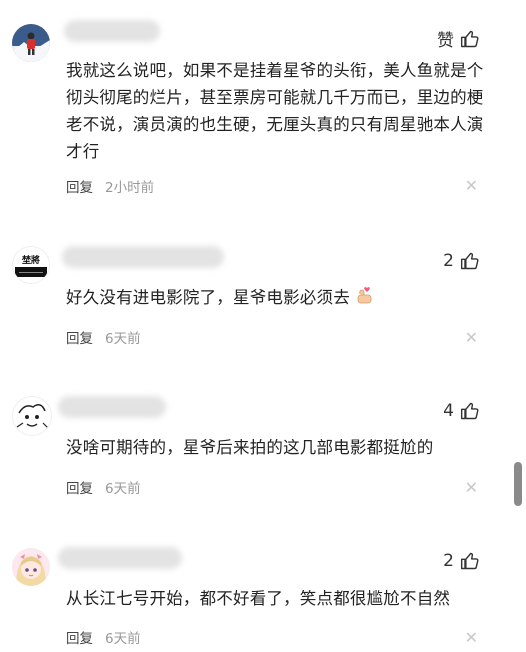 The height and width of the screenshot is (652, 526). Describe the element at coordinates (448, 411) in the screenshot. I see `like-count: 4` at that location.